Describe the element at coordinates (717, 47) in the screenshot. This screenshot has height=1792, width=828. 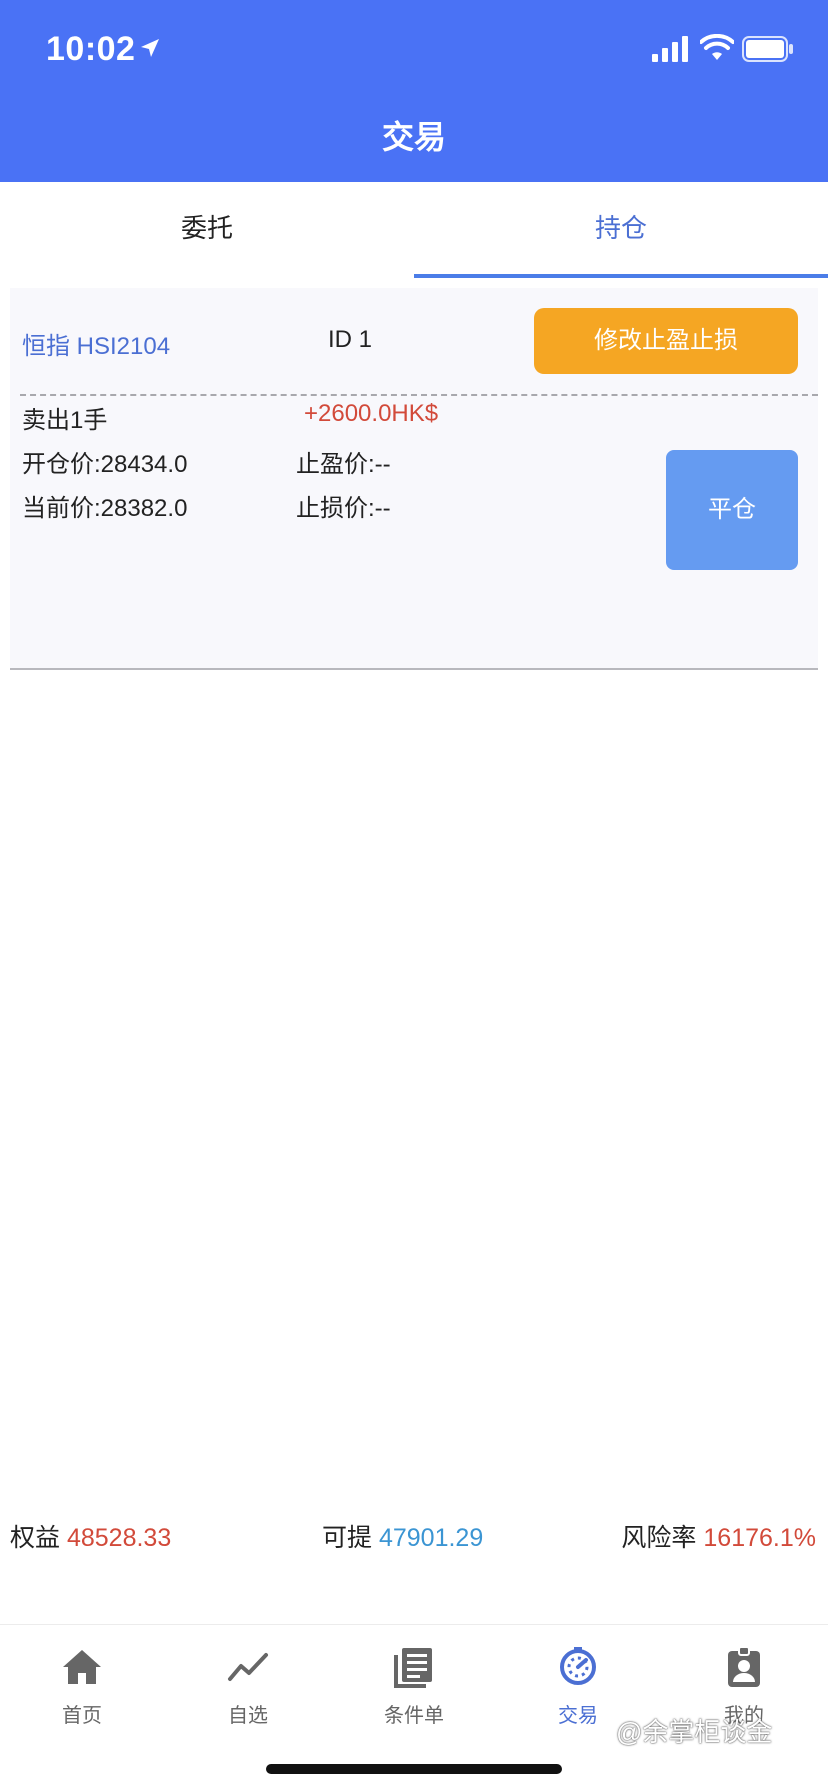
I see `wifi-icon` at that location.